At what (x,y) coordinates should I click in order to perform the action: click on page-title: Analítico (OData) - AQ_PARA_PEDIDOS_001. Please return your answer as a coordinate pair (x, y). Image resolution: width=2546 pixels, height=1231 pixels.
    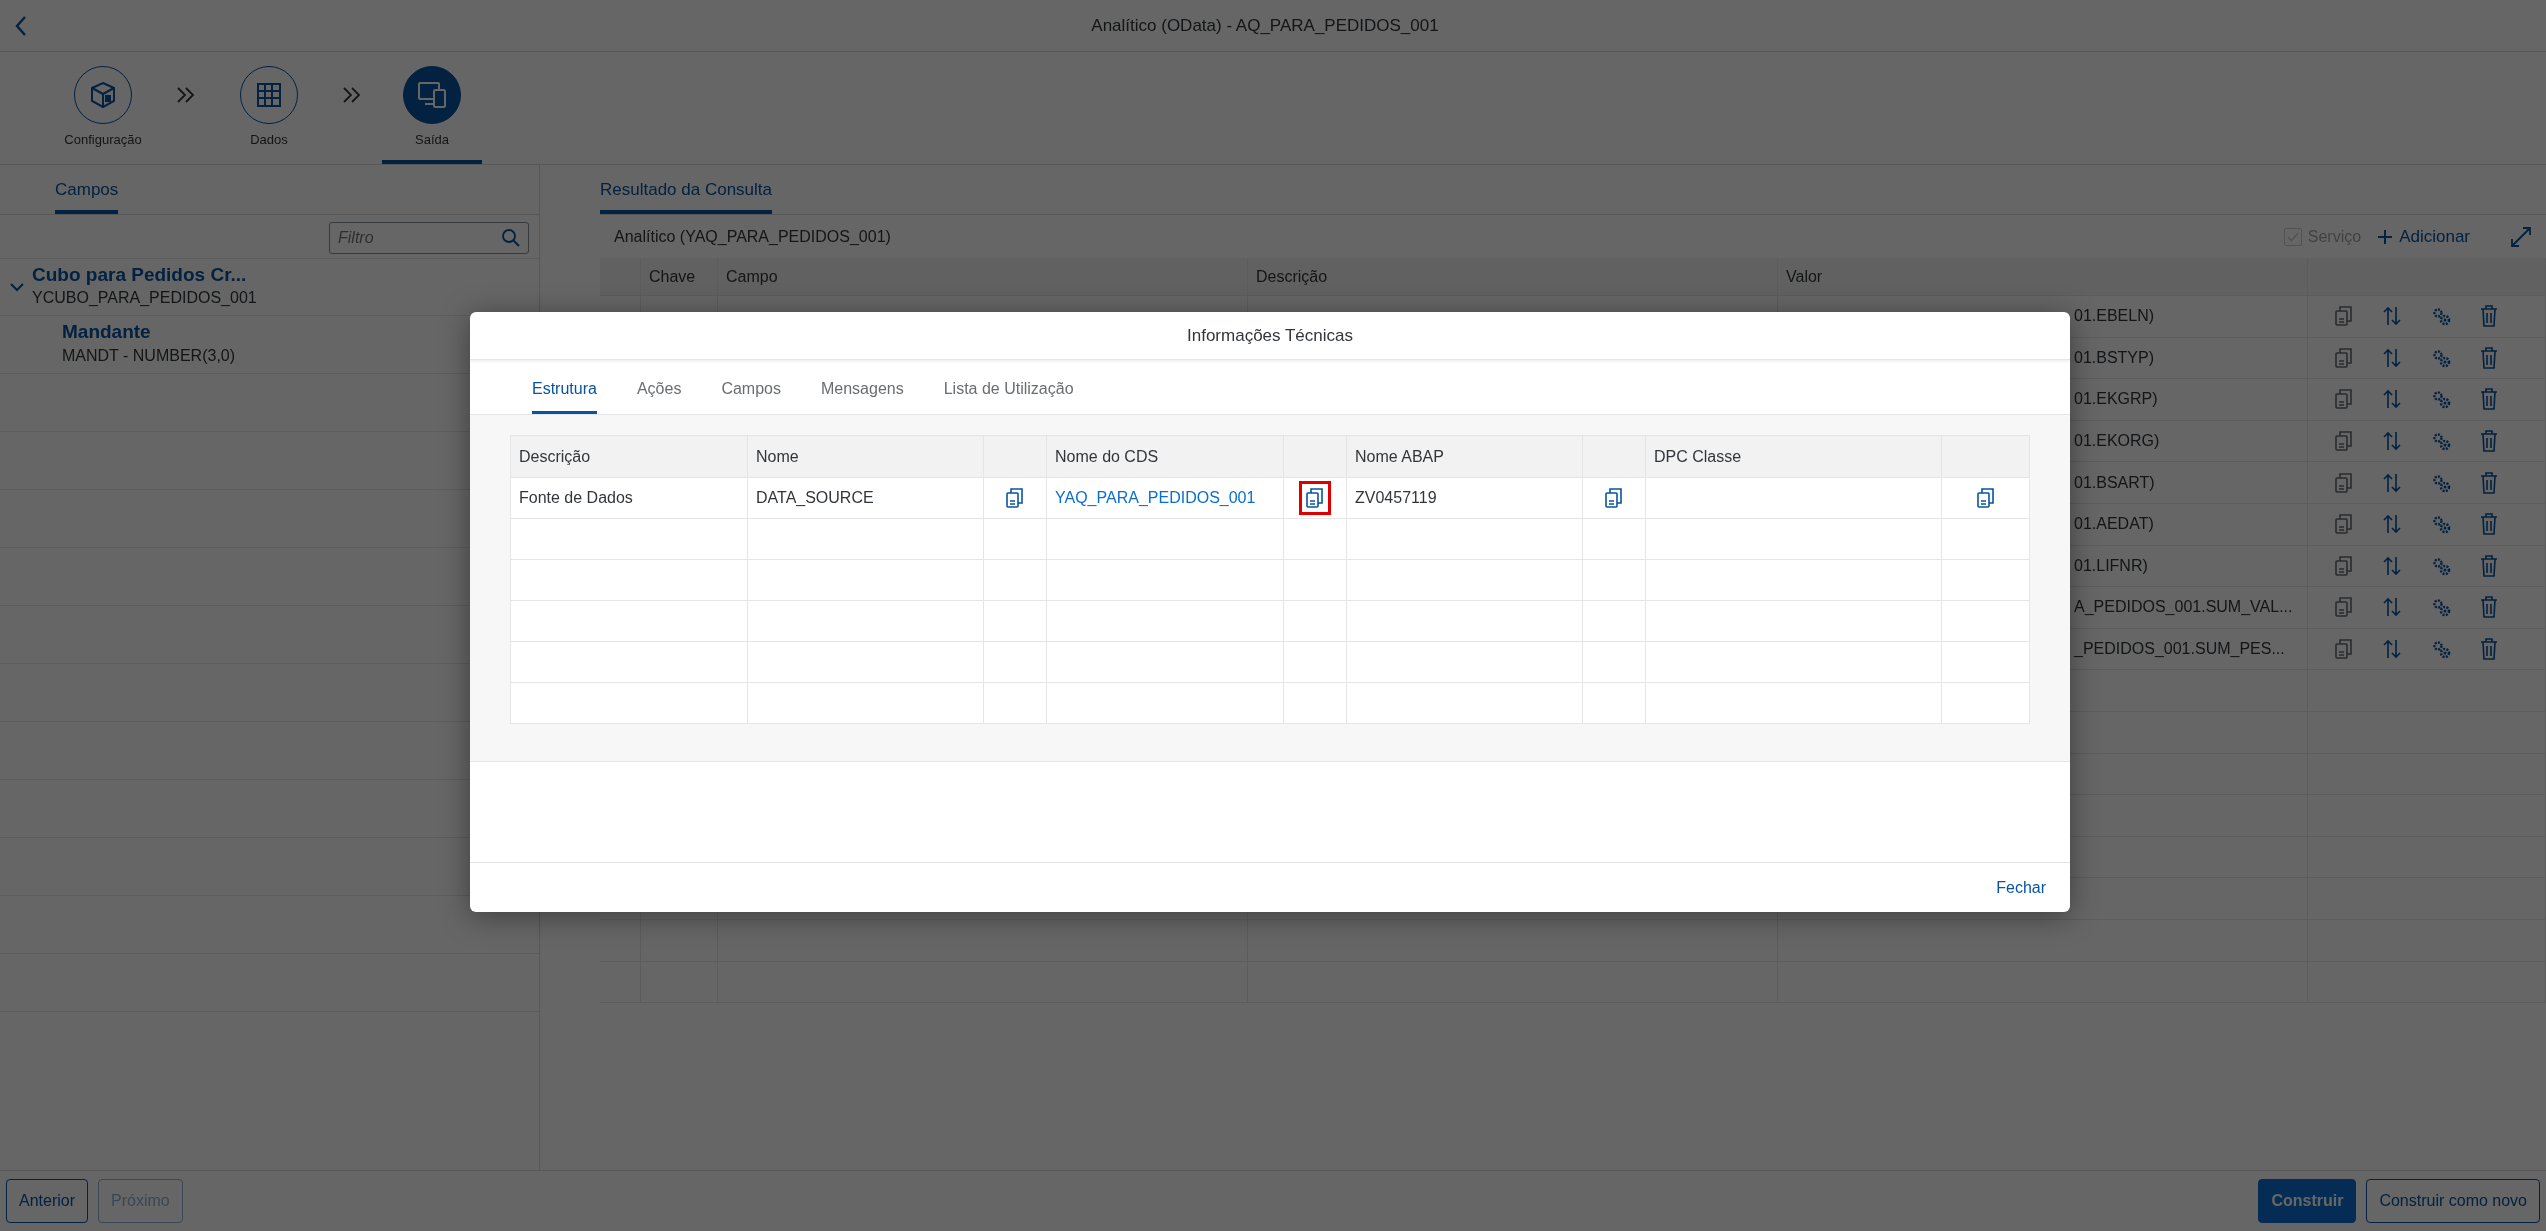
    Looking at the image, I should click on (1265, 25).